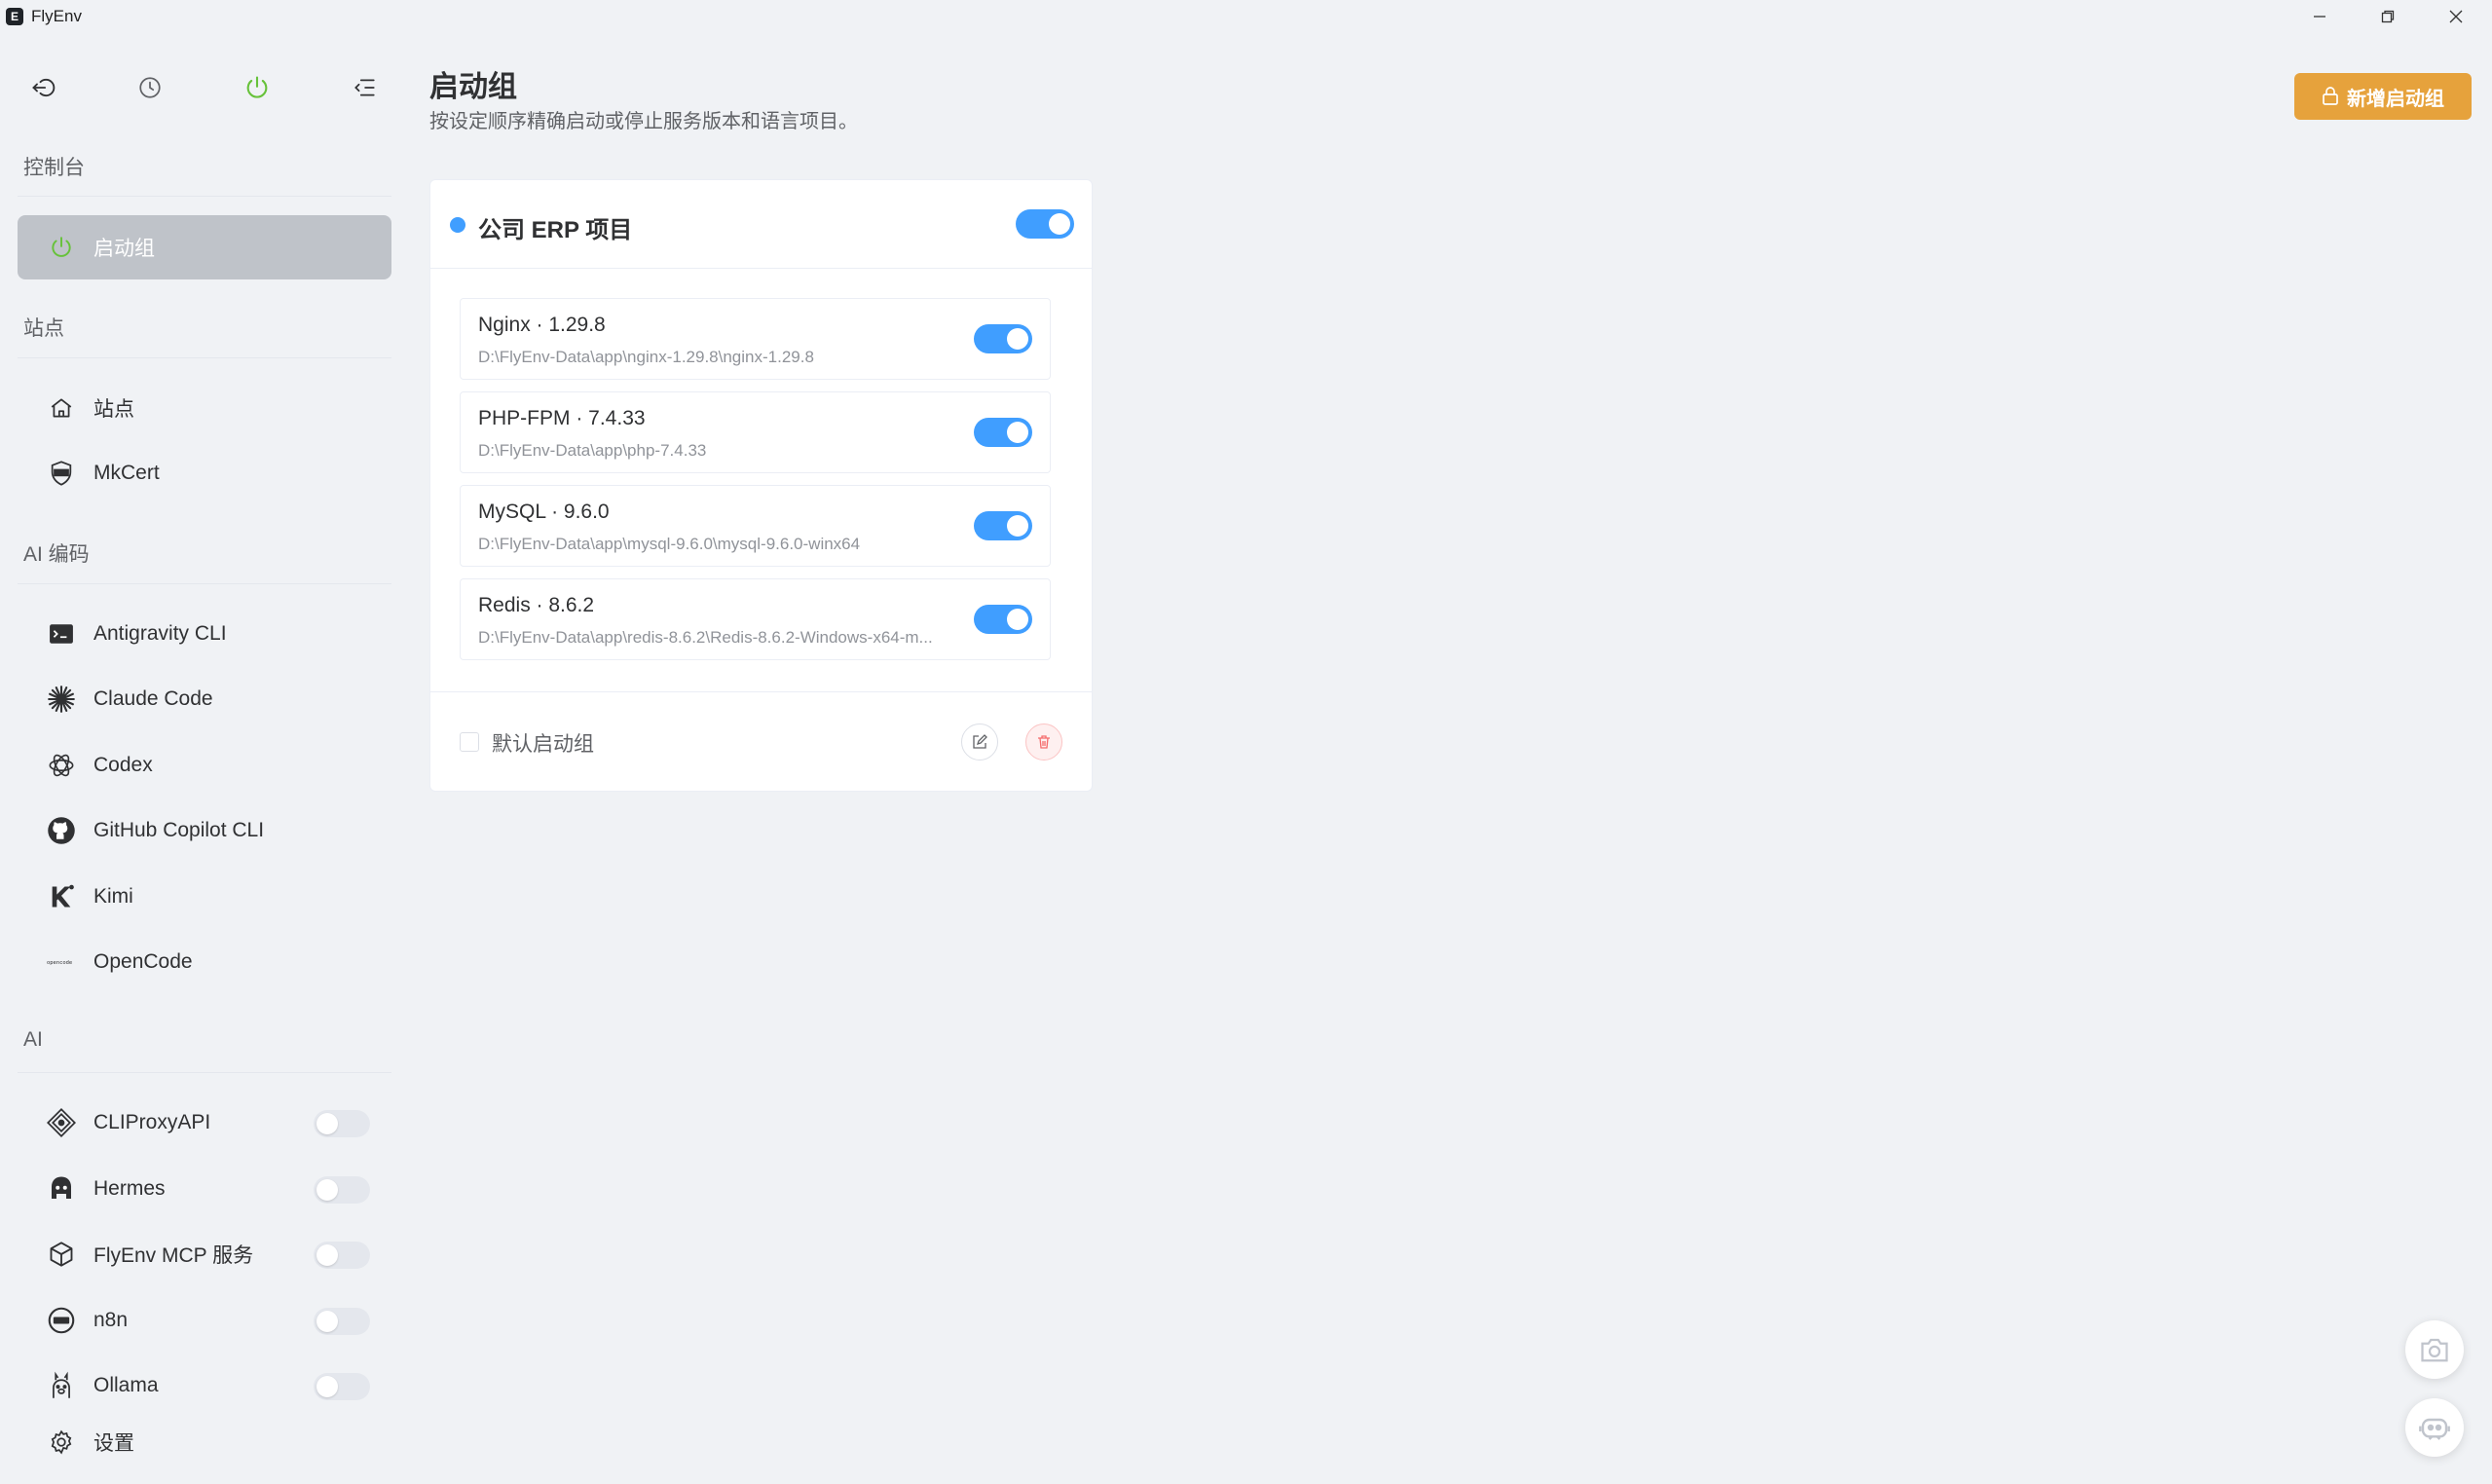  Describe the element at coordinates (56, 554) in the screenshot. I see `section-title-ai-coding: AI 编码` at that location.